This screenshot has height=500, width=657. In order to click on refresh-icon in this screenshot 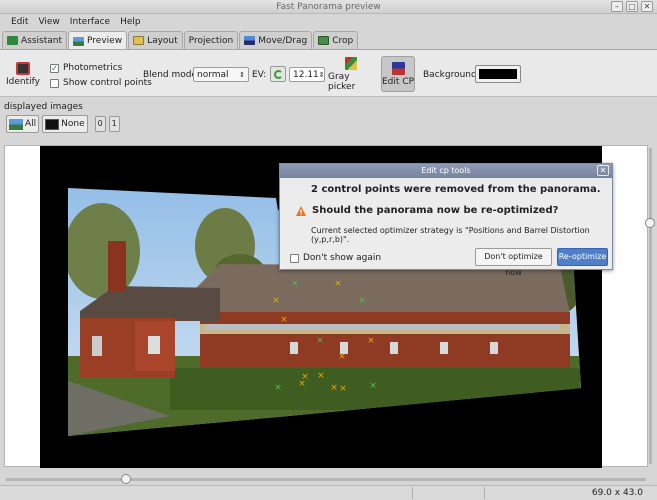, I will do `click(278, 74)`.